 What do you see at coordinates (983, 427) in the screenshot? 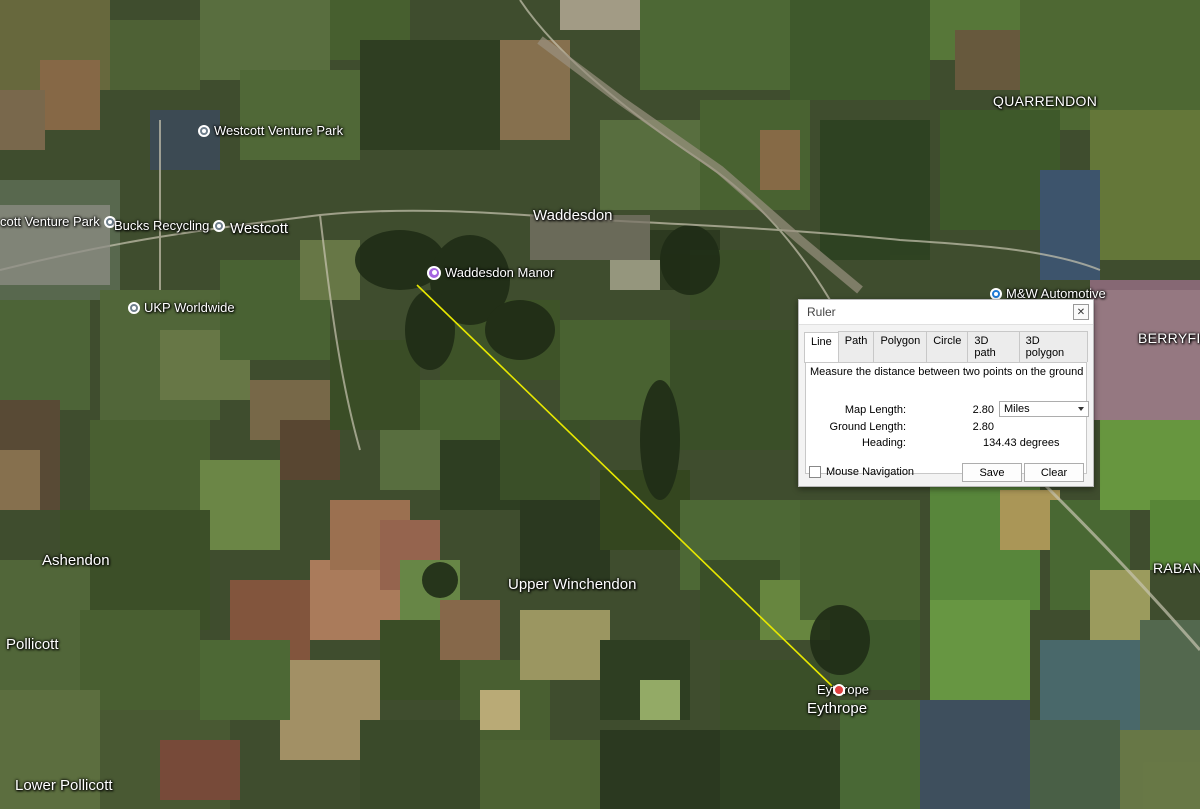
I see `ground-length-value: 2.80` at bounding box center [983, 427].